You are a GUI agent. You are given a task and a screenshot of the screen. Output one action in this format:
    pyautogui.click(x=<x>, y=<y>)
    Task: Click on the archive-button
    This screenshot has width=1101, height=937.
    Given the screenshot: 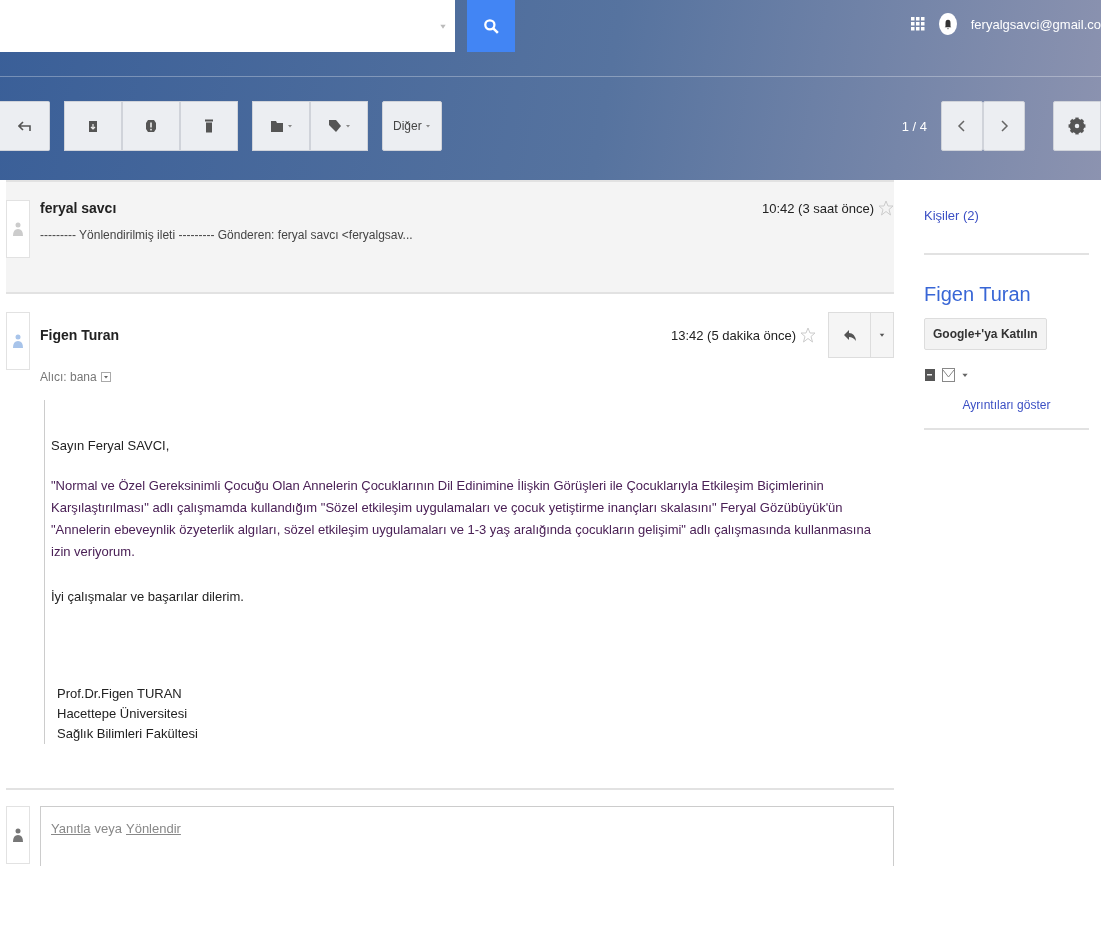 What is the action you would take?
    pyautogui.click(x=93, y=126)
    